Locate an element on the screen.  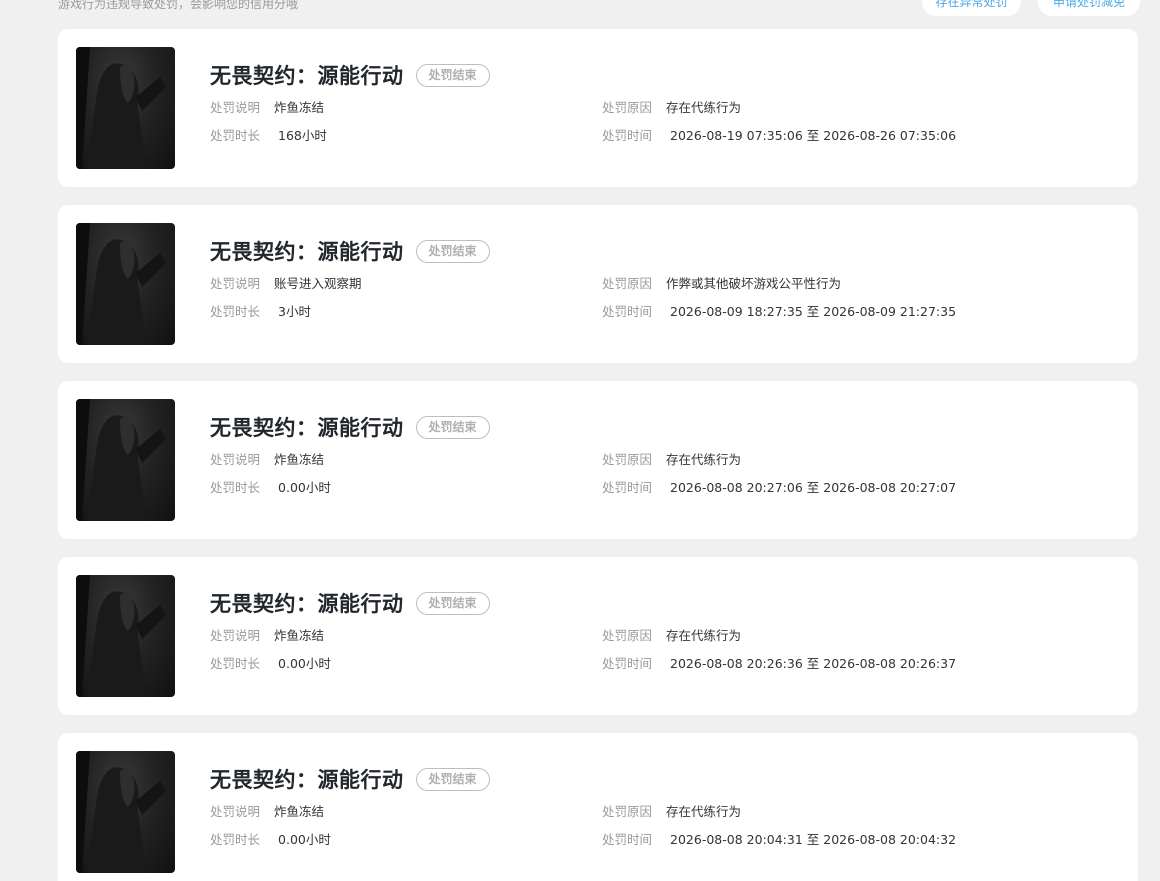
end-time: 2026-08-08 20:26:37 is located at coordinates (890, 663).